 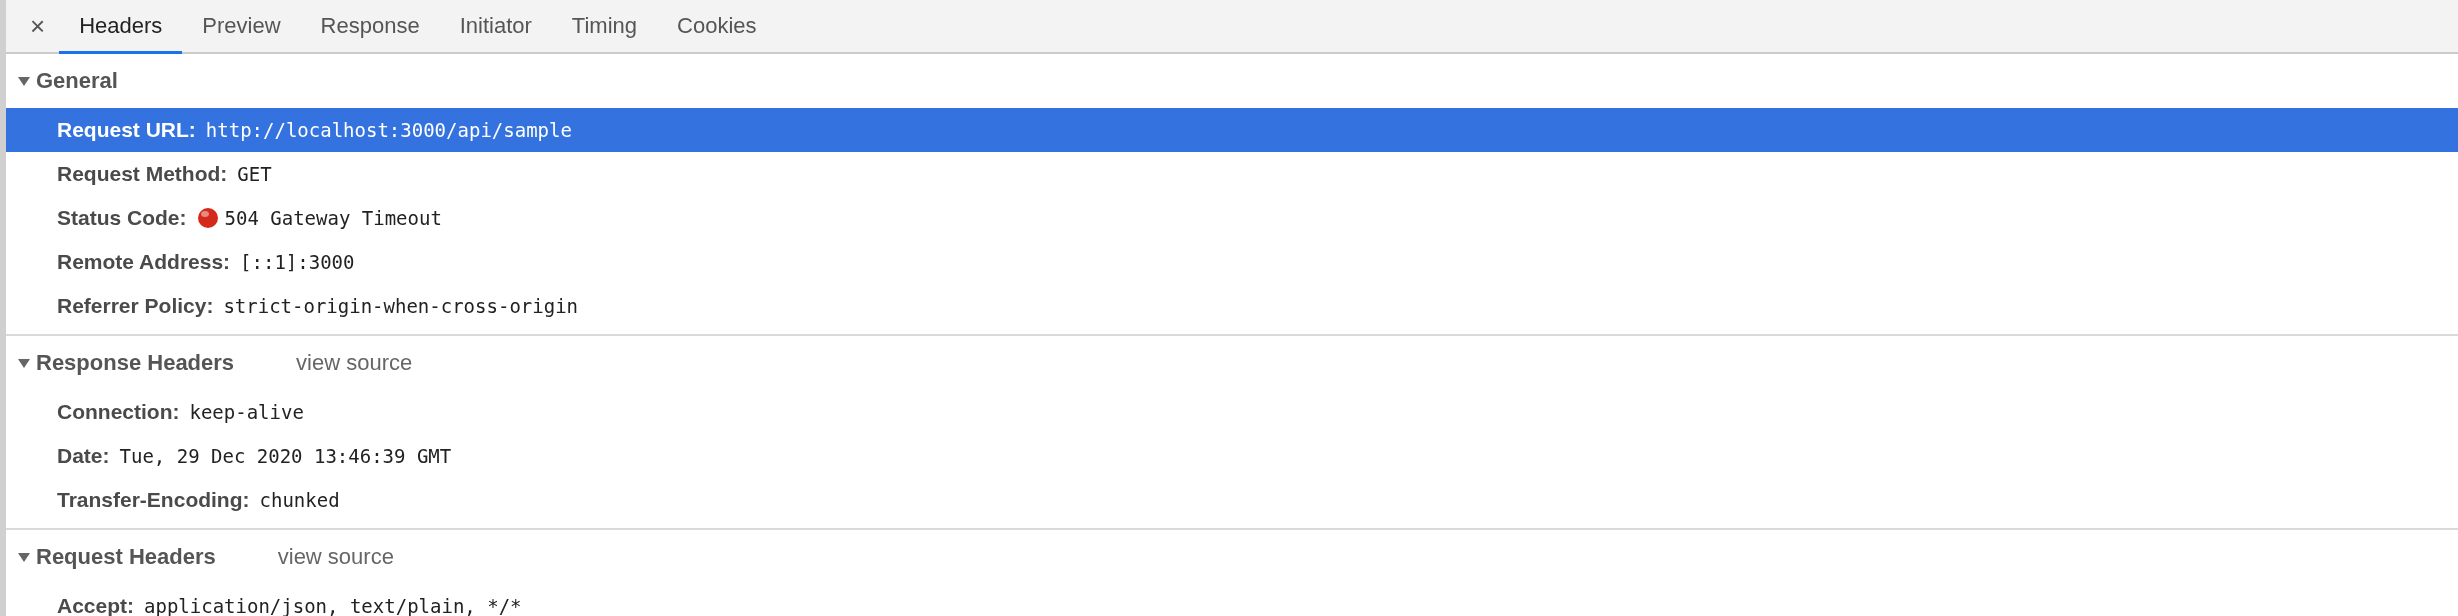 What do you see at coordinates (126, 130) in the screenshot?
I see `header-name: Request URL:` at bounding box center [126, 130].